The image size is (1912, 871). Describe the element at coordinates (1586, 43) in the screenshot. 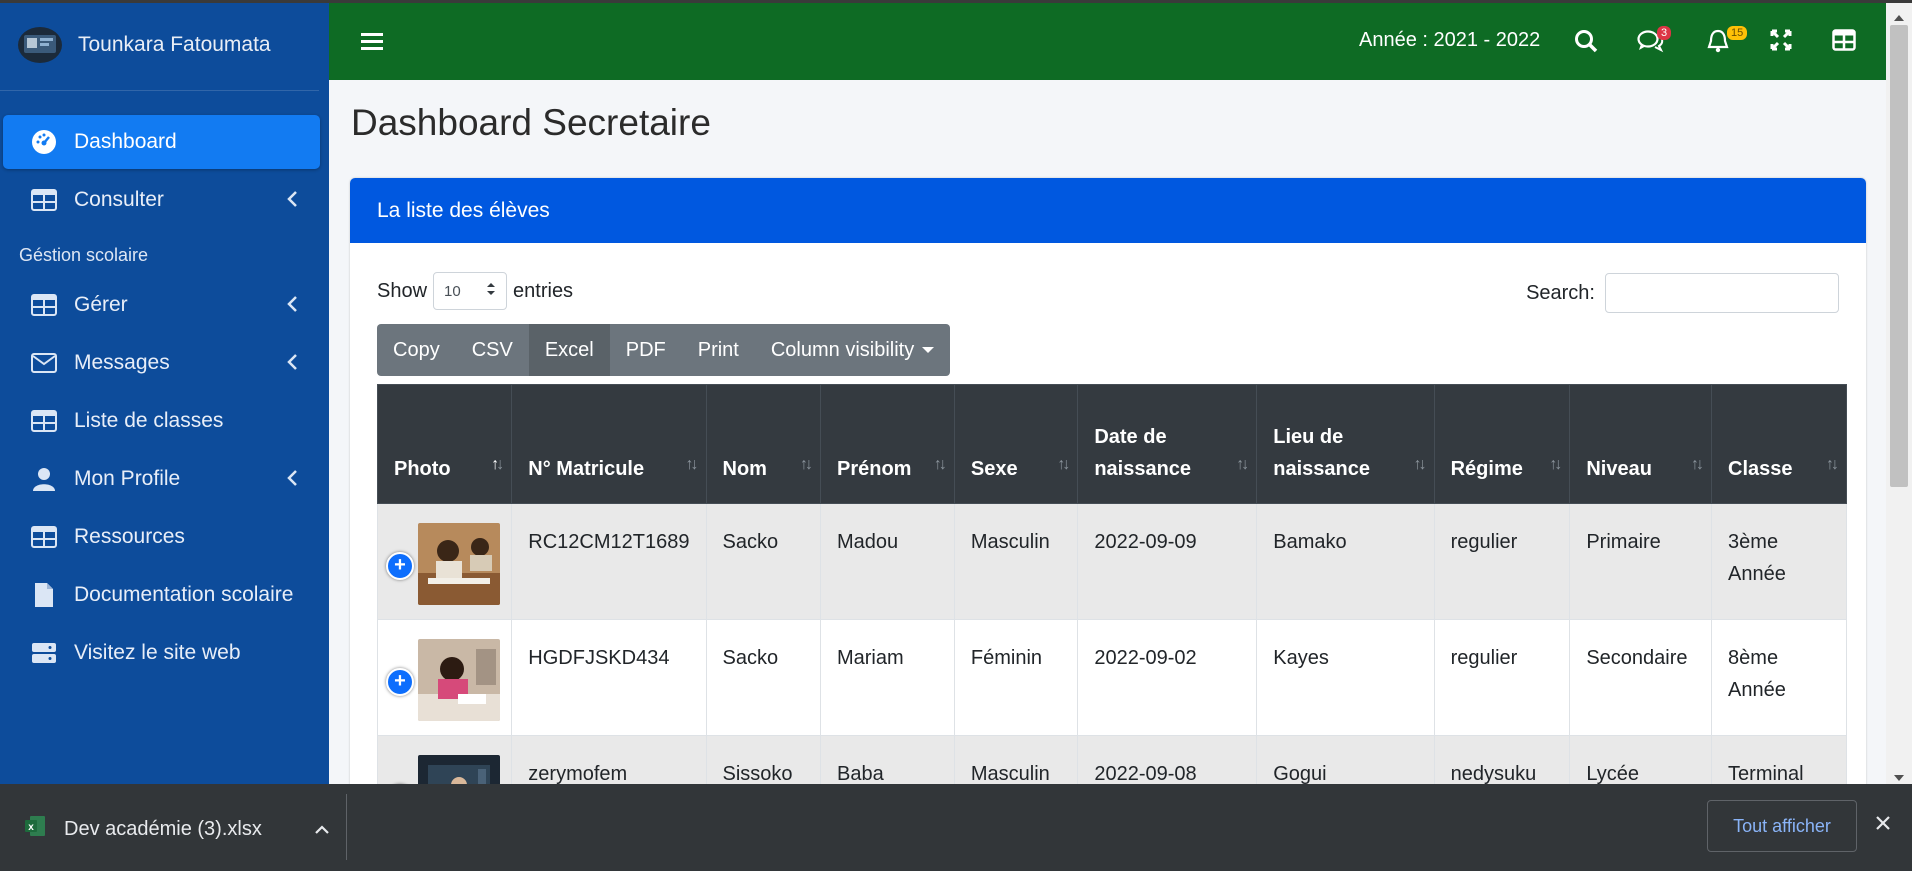

I see `search-icon` at that location.